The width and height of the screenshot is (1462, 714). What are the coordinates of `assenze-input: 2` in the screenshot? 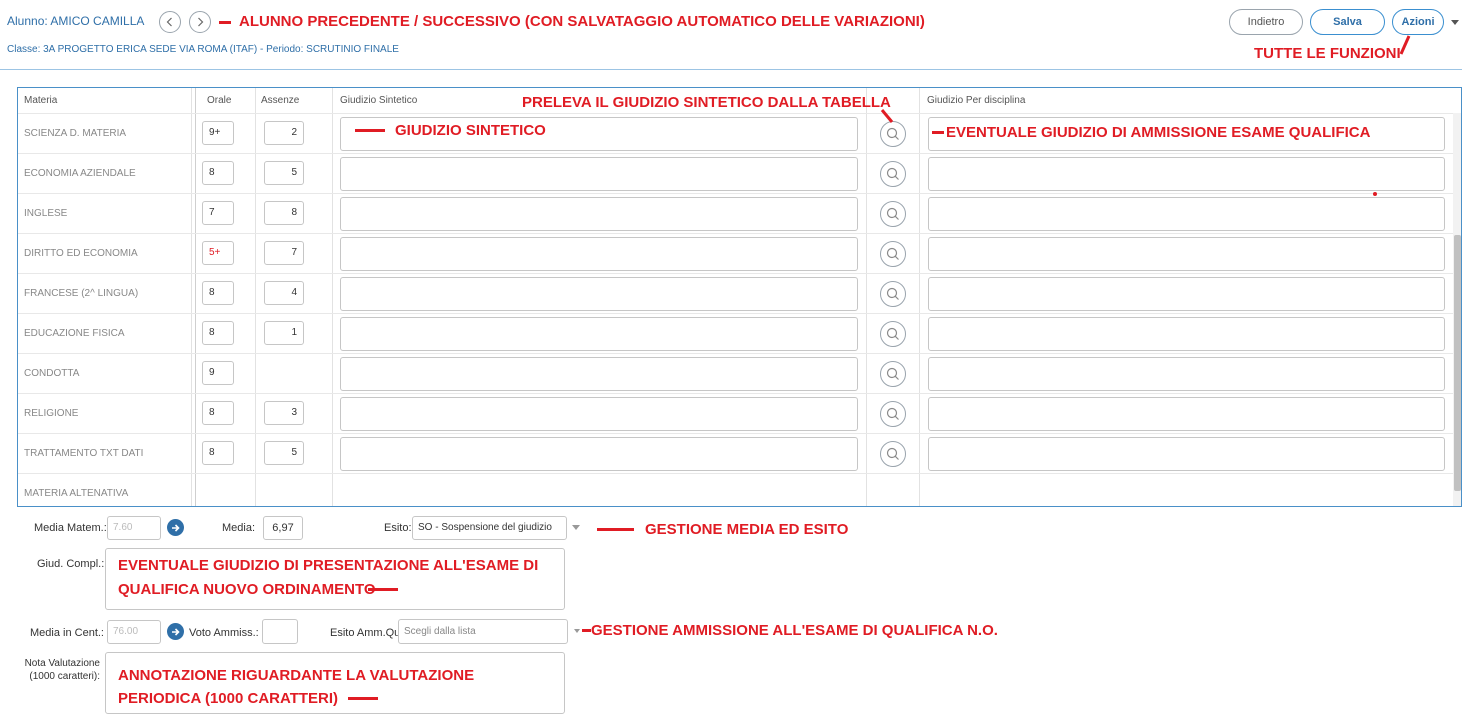 It's located at (284, 133).